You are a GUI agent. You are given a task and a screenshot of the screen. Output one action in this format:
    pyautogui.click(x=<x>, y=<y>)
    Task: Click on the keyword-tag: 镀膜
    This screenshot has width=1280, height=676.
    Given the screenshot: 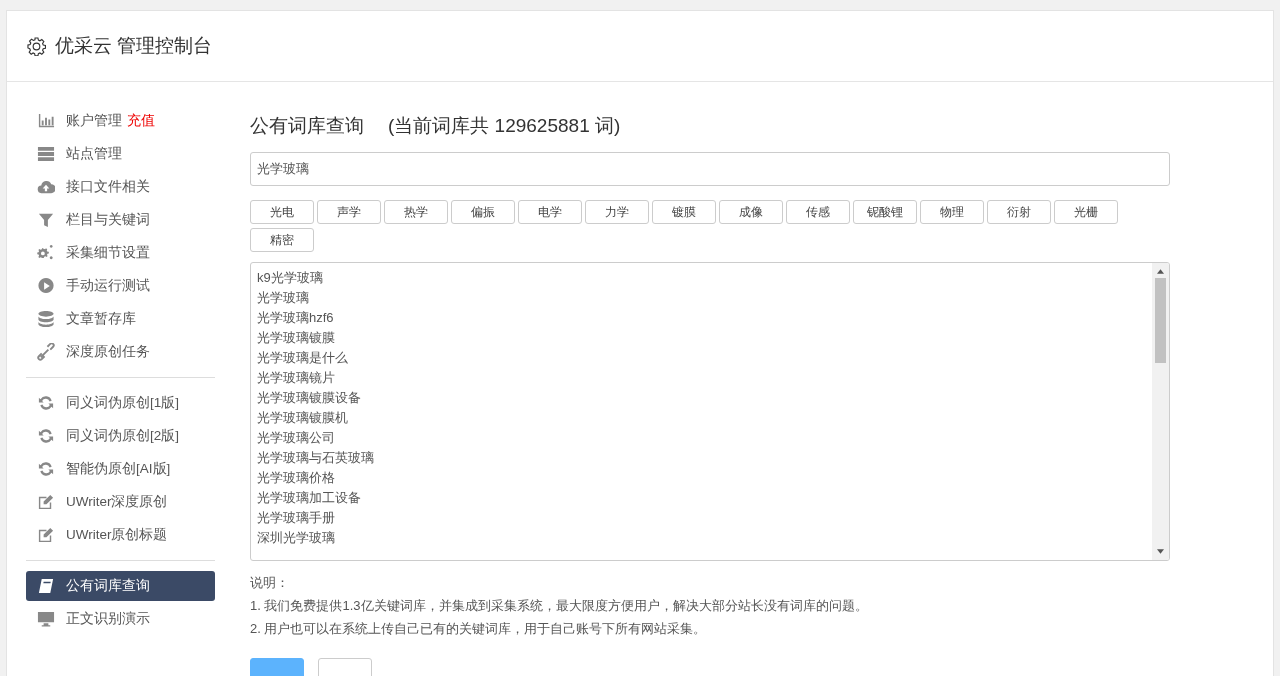 What is the action you would take?
    pyautogui.click(x=684, y=212)
    